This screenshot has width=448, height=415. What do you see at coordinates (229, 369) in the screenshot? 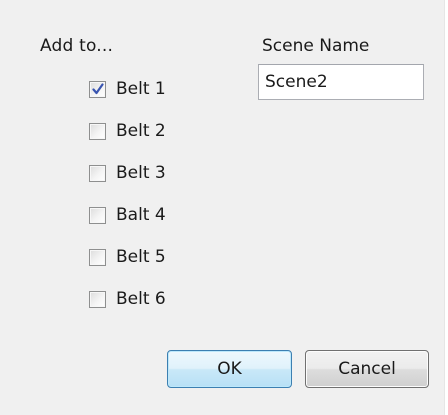
I see `ok-button: OK` at bounding box center [229, 369].